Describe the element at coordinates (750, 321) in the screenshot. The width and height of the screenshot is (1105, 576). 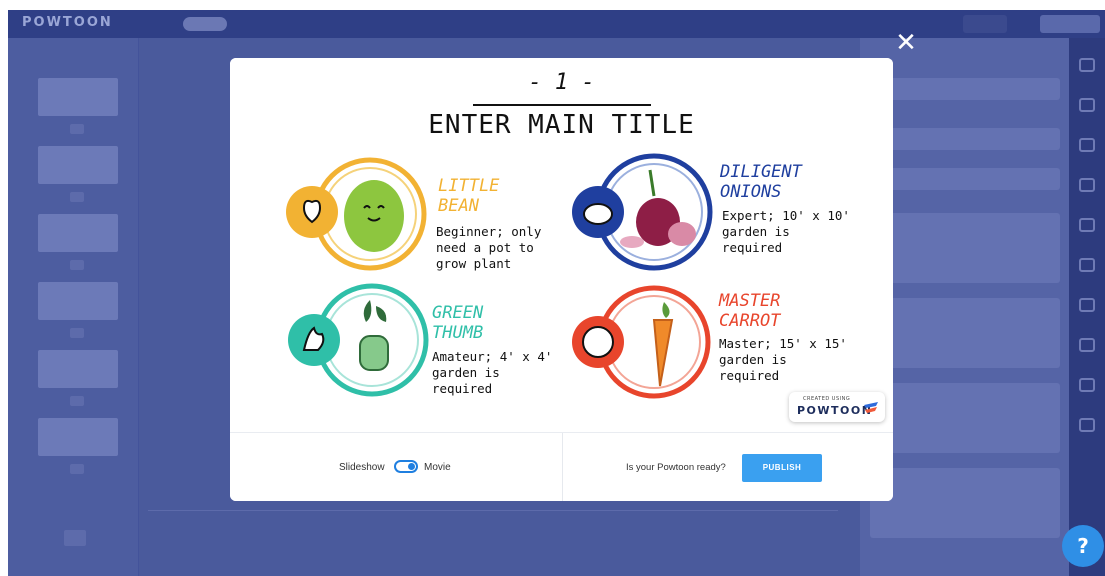
I see `master-carrot-title-line2: CARROT` at that location.